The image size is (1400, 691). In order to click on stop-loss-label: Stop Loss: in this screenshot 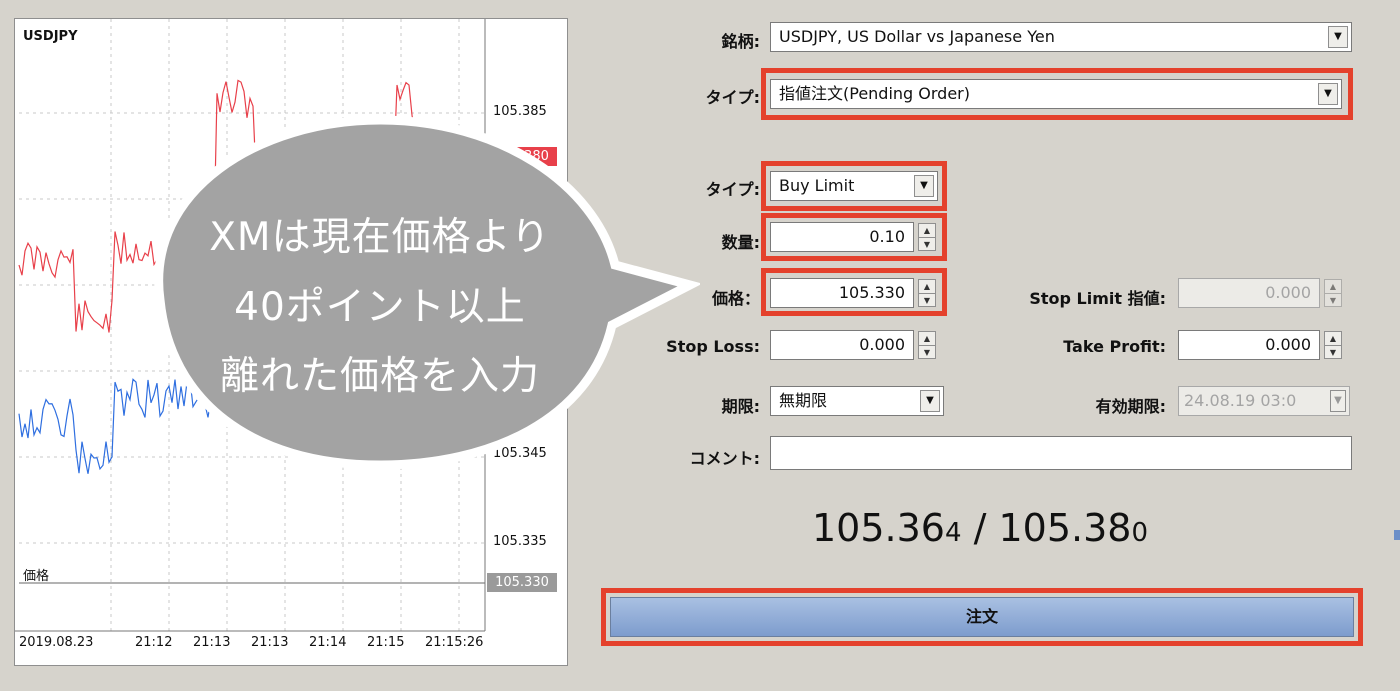, I will do `click(713, 346)`.